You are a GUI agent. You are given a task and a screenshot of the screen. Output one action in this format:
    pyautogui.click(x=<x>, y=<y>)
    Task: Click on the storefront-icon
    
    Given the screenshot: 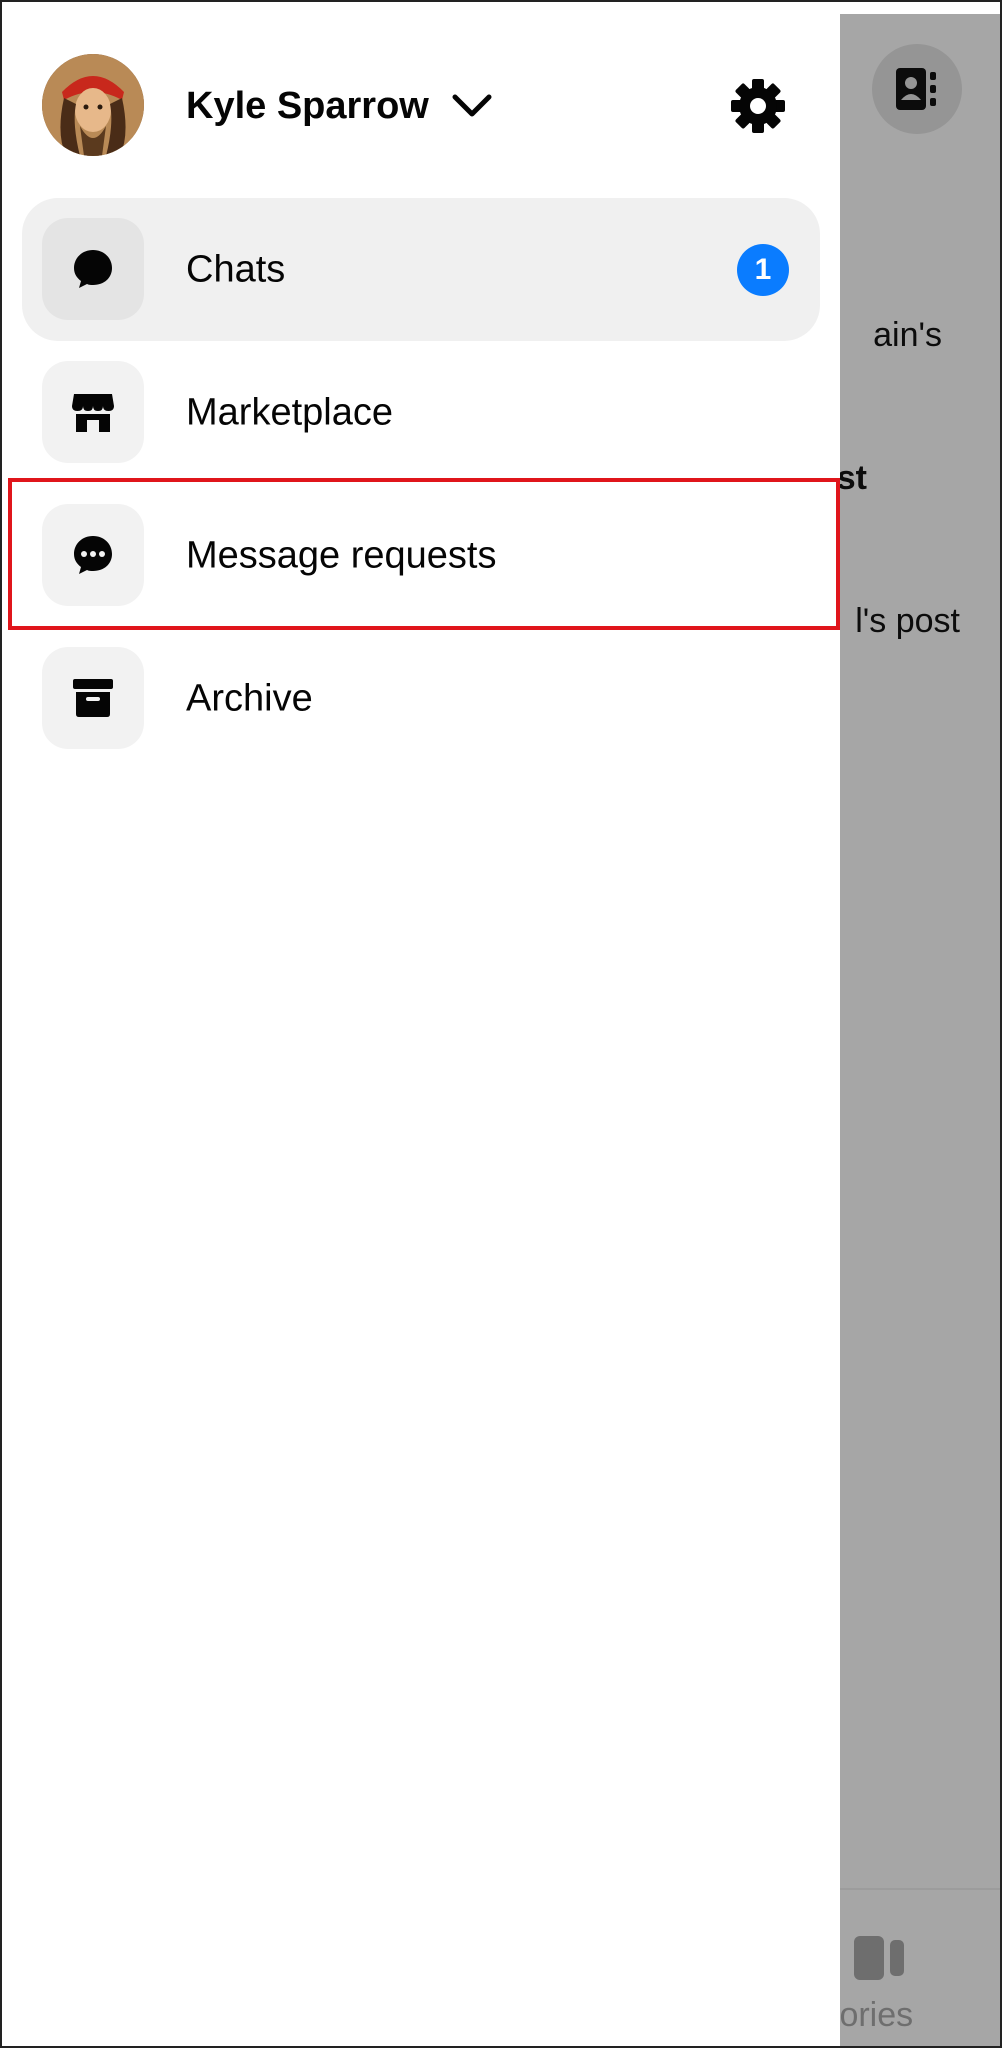 What is the action you would take?
    pyautogui.click(x=93, y=413)
    